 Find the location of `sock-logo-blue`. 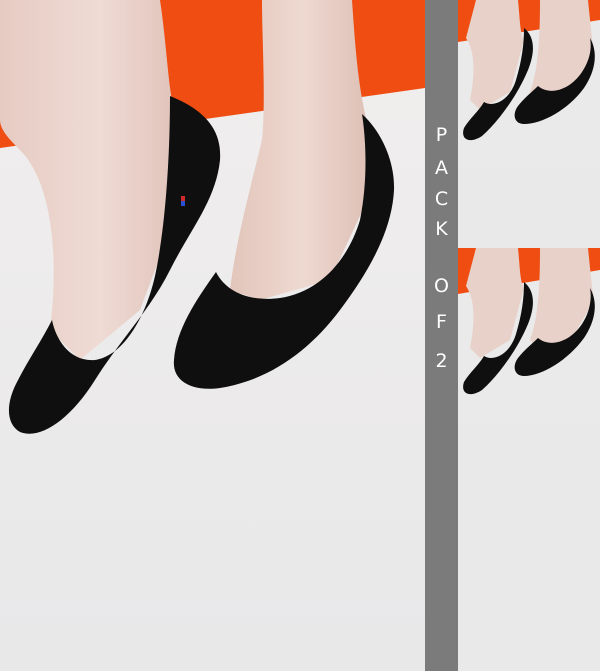

sock-logo-blue is located at coordinates (183, 203).